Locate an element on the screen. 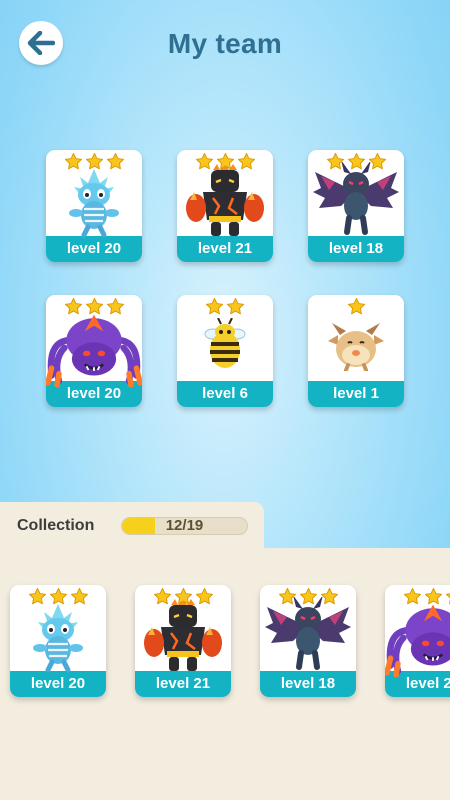 The image size is (450, 800). team-blue-dragon-card: level 20 is located at coordinates (94, 206).